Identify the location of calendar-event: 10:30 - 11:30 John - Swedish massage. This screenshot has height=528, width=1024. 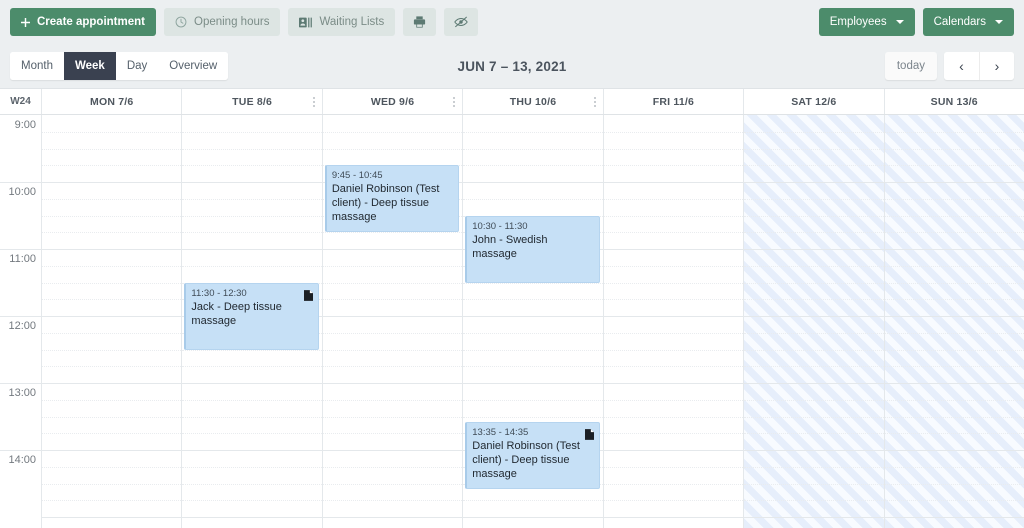
(532, 249).